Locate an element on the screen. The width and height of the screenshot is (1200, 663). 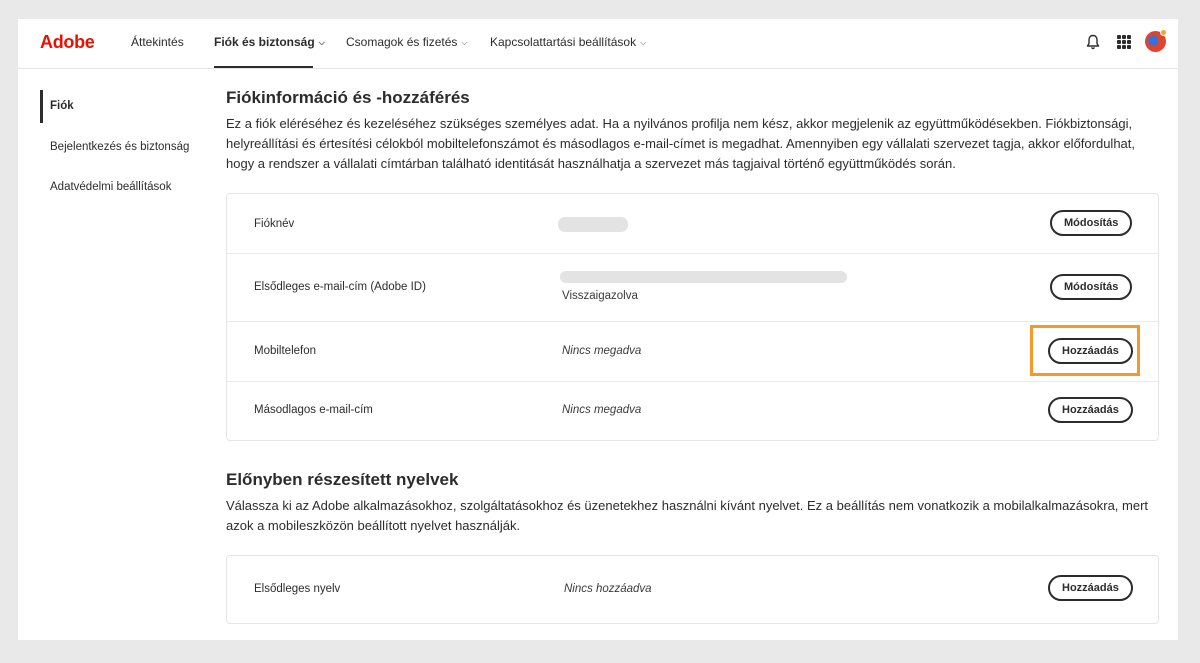
sidebar-item-privacy: Adatvédelmi beállítások is located at coordinates (110, 187).